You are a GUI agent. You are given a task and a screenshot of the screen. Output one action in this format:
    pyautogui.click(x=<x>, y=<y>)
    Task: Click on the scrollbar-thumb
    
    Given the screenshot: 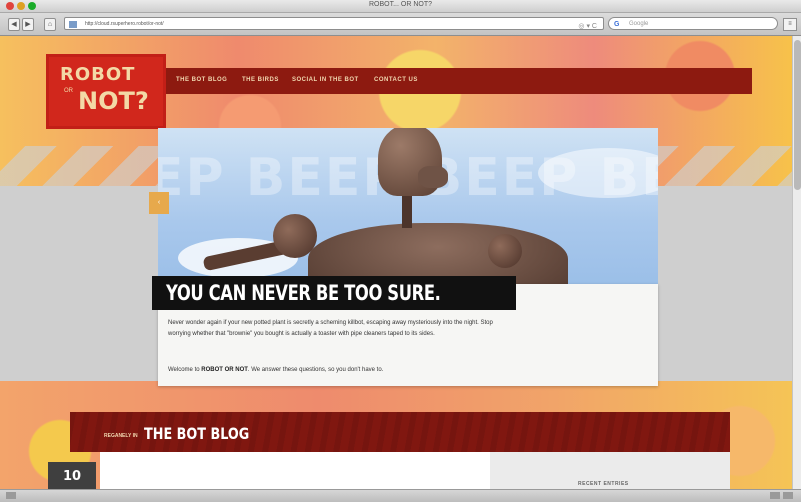 What is the action you would take?
    pyautogui.click(x=797, y=115)
    